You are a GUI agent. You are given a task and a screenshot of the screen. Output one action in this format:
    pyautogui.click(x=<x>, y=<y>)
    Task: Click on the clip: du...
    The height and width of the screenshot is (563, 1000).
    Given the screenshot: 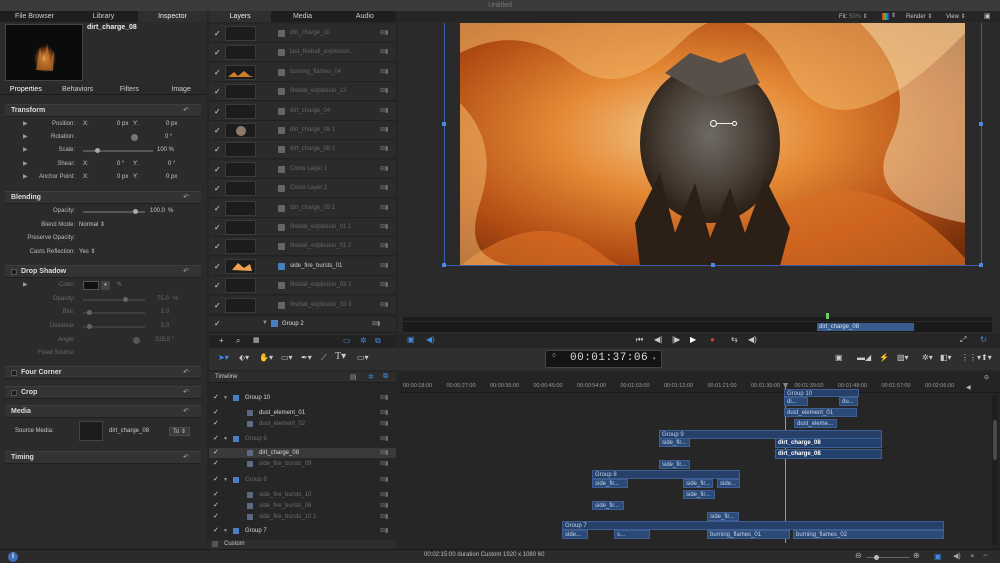 What is the action you would take?
    pyautogui.click(x=848, y=401)
    